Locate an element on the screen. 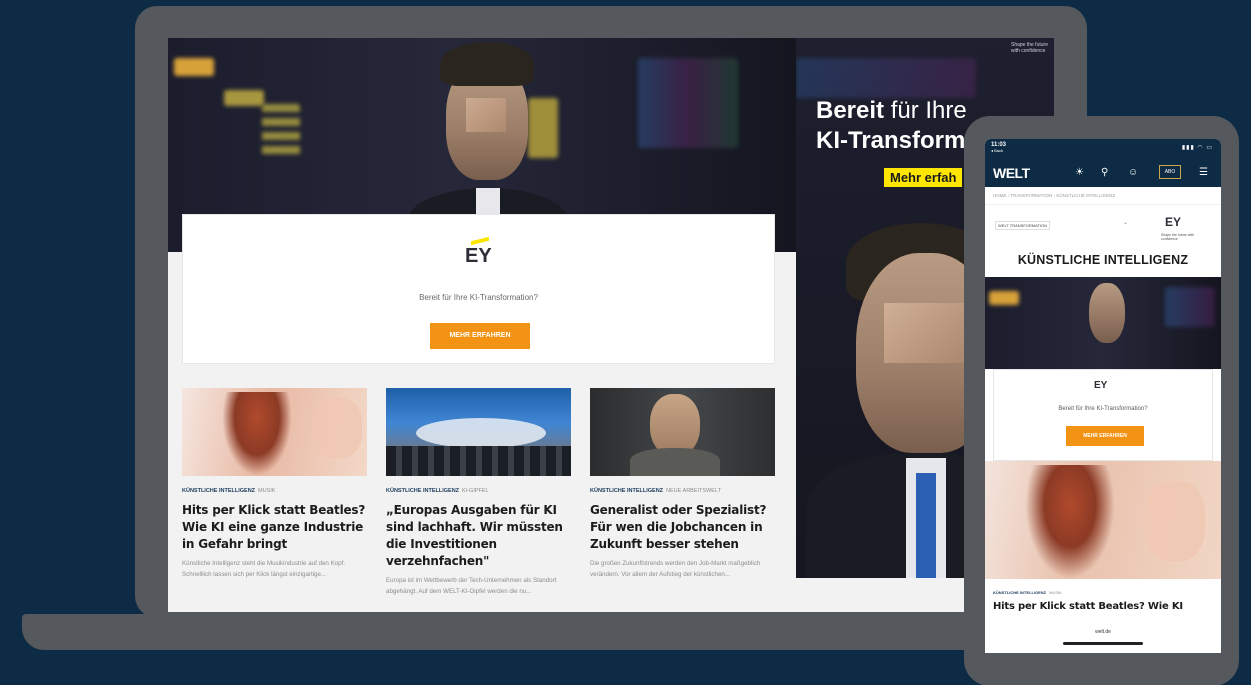 The height and width of the screenshot is (685, 1251). url-bar: welt.de is located at coordinates (1103, 632).